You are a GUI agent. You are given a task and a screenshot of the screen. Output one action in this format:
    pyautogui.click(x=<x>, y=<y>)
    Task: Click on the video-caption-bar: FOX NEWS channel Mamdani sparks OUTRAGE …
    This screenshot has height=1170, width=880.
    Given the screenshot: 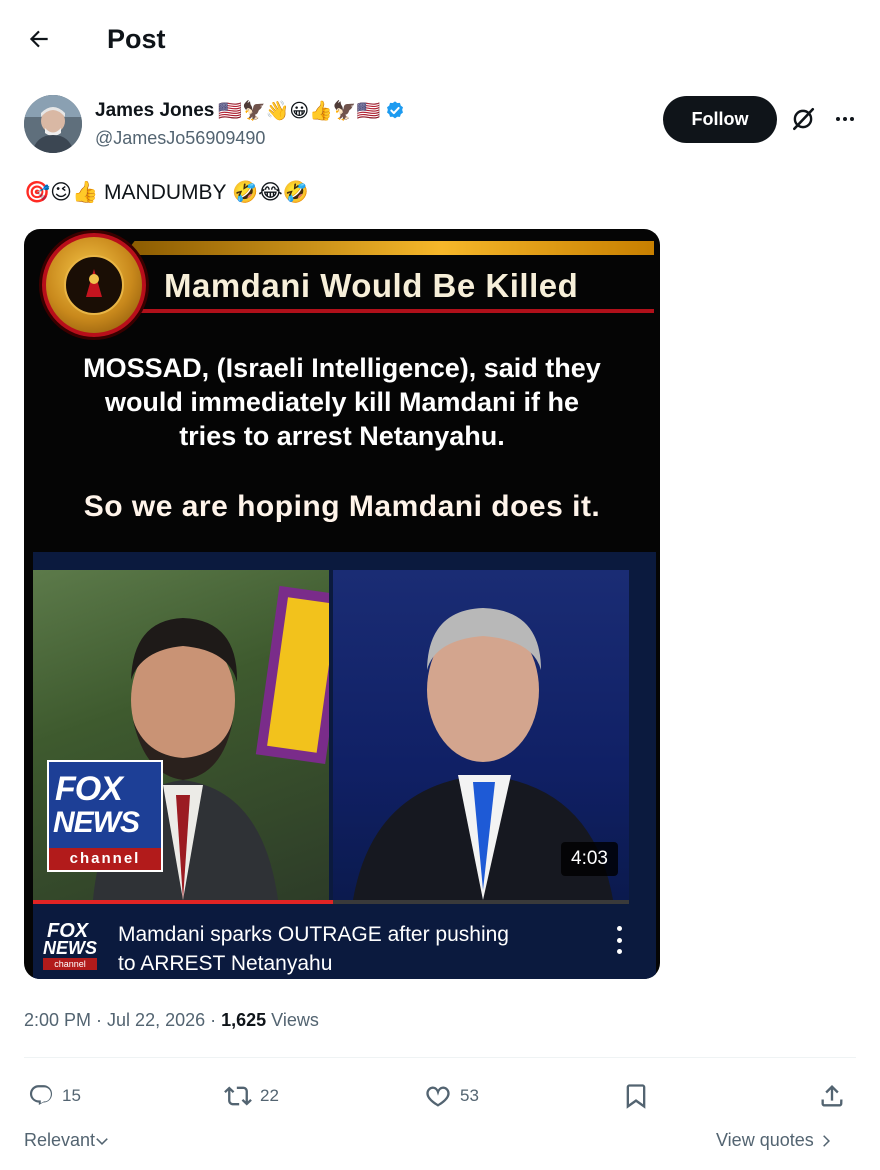 What is the action you would take?
    pyautogui.click(x=344, y=941)
    